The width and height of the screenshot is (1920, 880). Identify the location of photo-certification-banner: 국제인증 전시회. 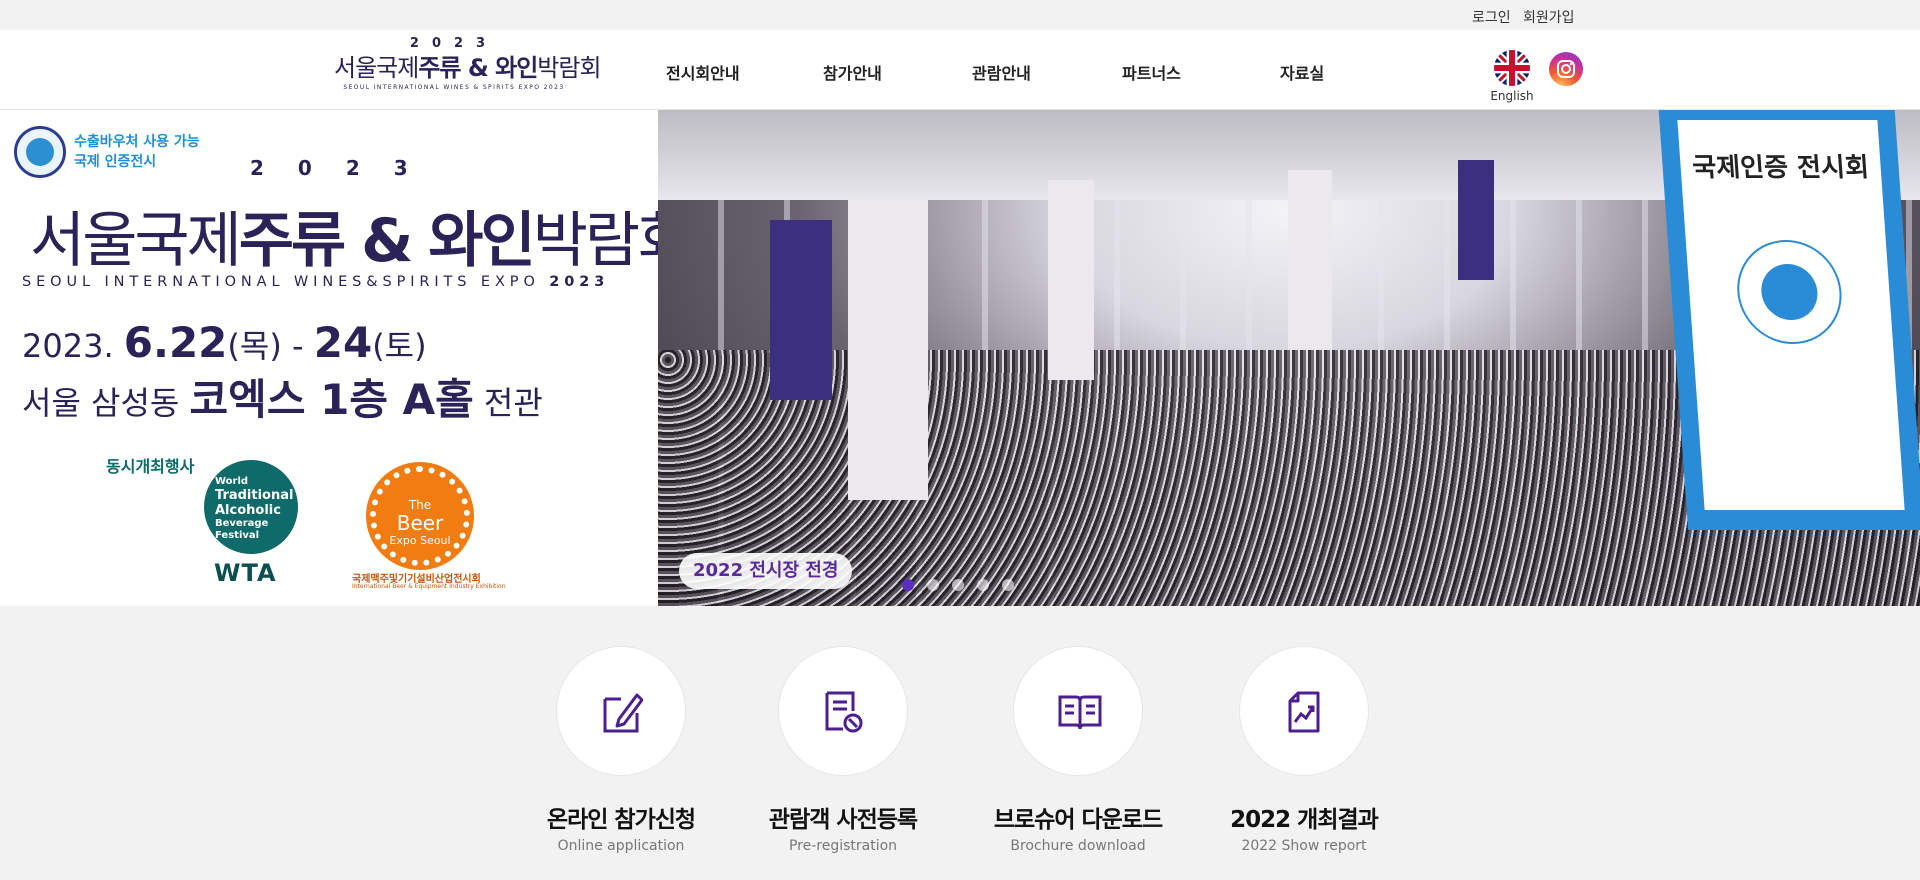
(1788, 320).